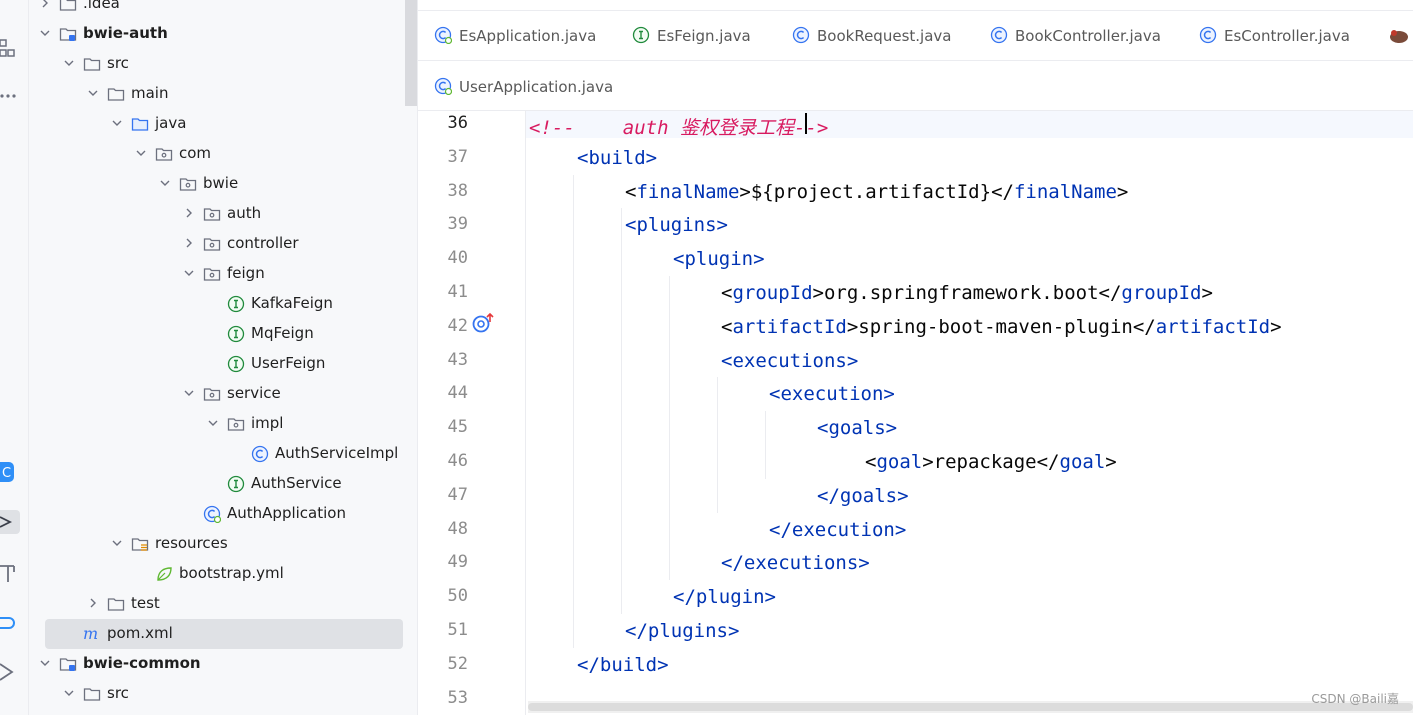 Image resolution: width=1413 pixels, height=715 pixels. What do you see at coordinates (217, 574) in the screenshot?
I see `tree-row: bootstrap.yml` at bounding box center [217, 574].